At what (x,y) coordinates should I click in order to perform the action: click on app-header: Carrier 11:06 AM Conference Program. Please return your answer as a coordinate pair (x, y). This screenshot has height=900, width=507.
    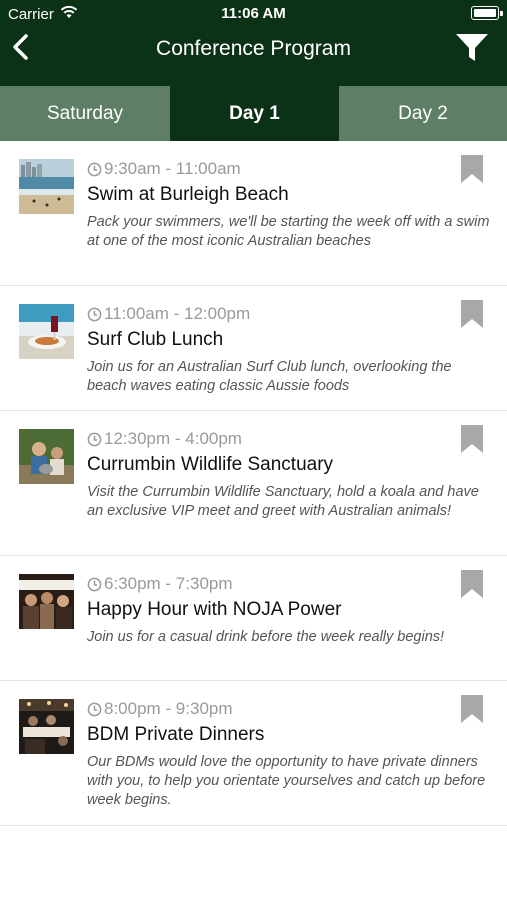
    Looking at the image, I should click on (253, 43).